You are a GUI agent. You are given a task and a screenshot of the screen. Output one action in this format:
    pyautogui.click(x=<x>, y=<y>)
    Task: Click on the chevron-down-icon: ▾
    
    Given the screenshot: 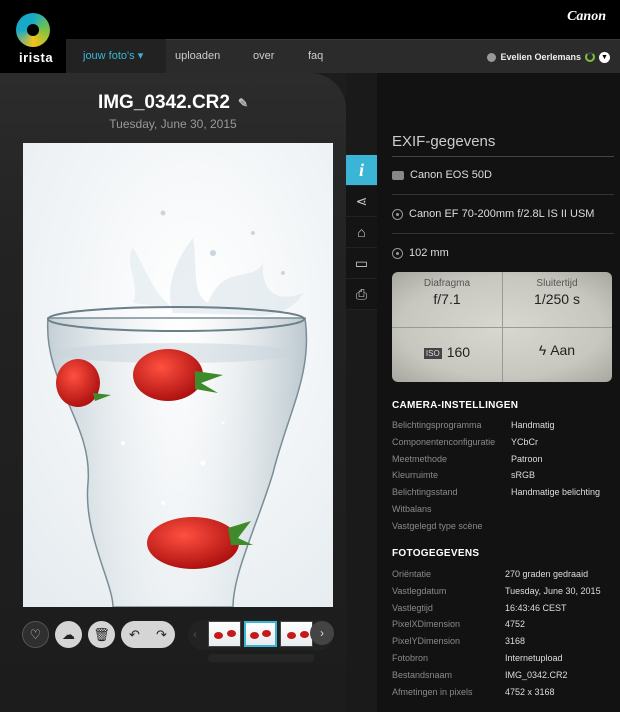 What is the action you would take?
    pyautogui.click(x=140, y=56)
    